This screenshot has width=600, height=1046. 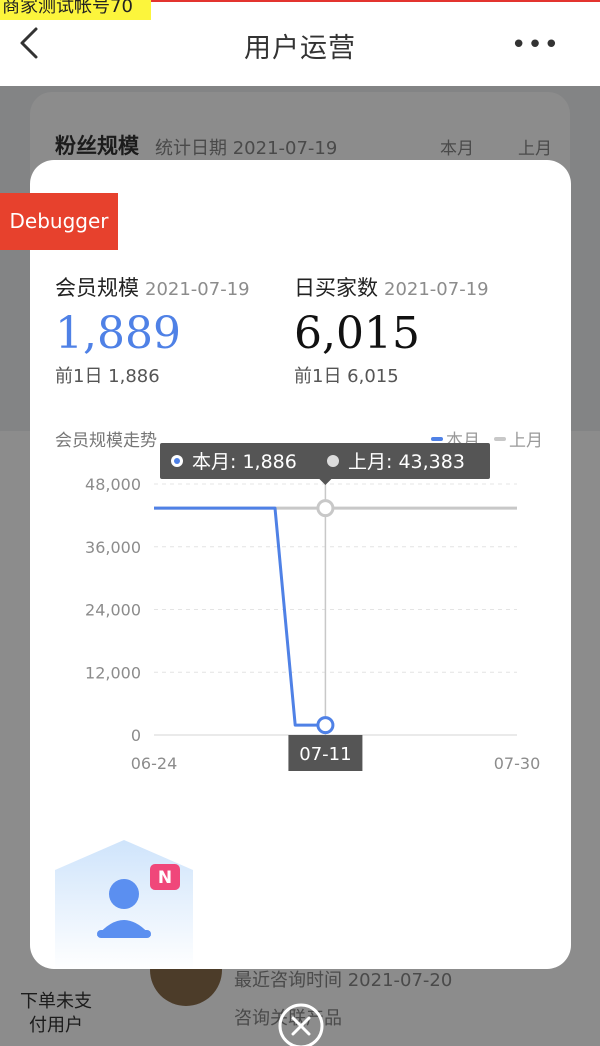 What do you see at coordinates (325, 482) in the screenshot?
I see `tooltip-pointer` at bounding box center [325, 482].